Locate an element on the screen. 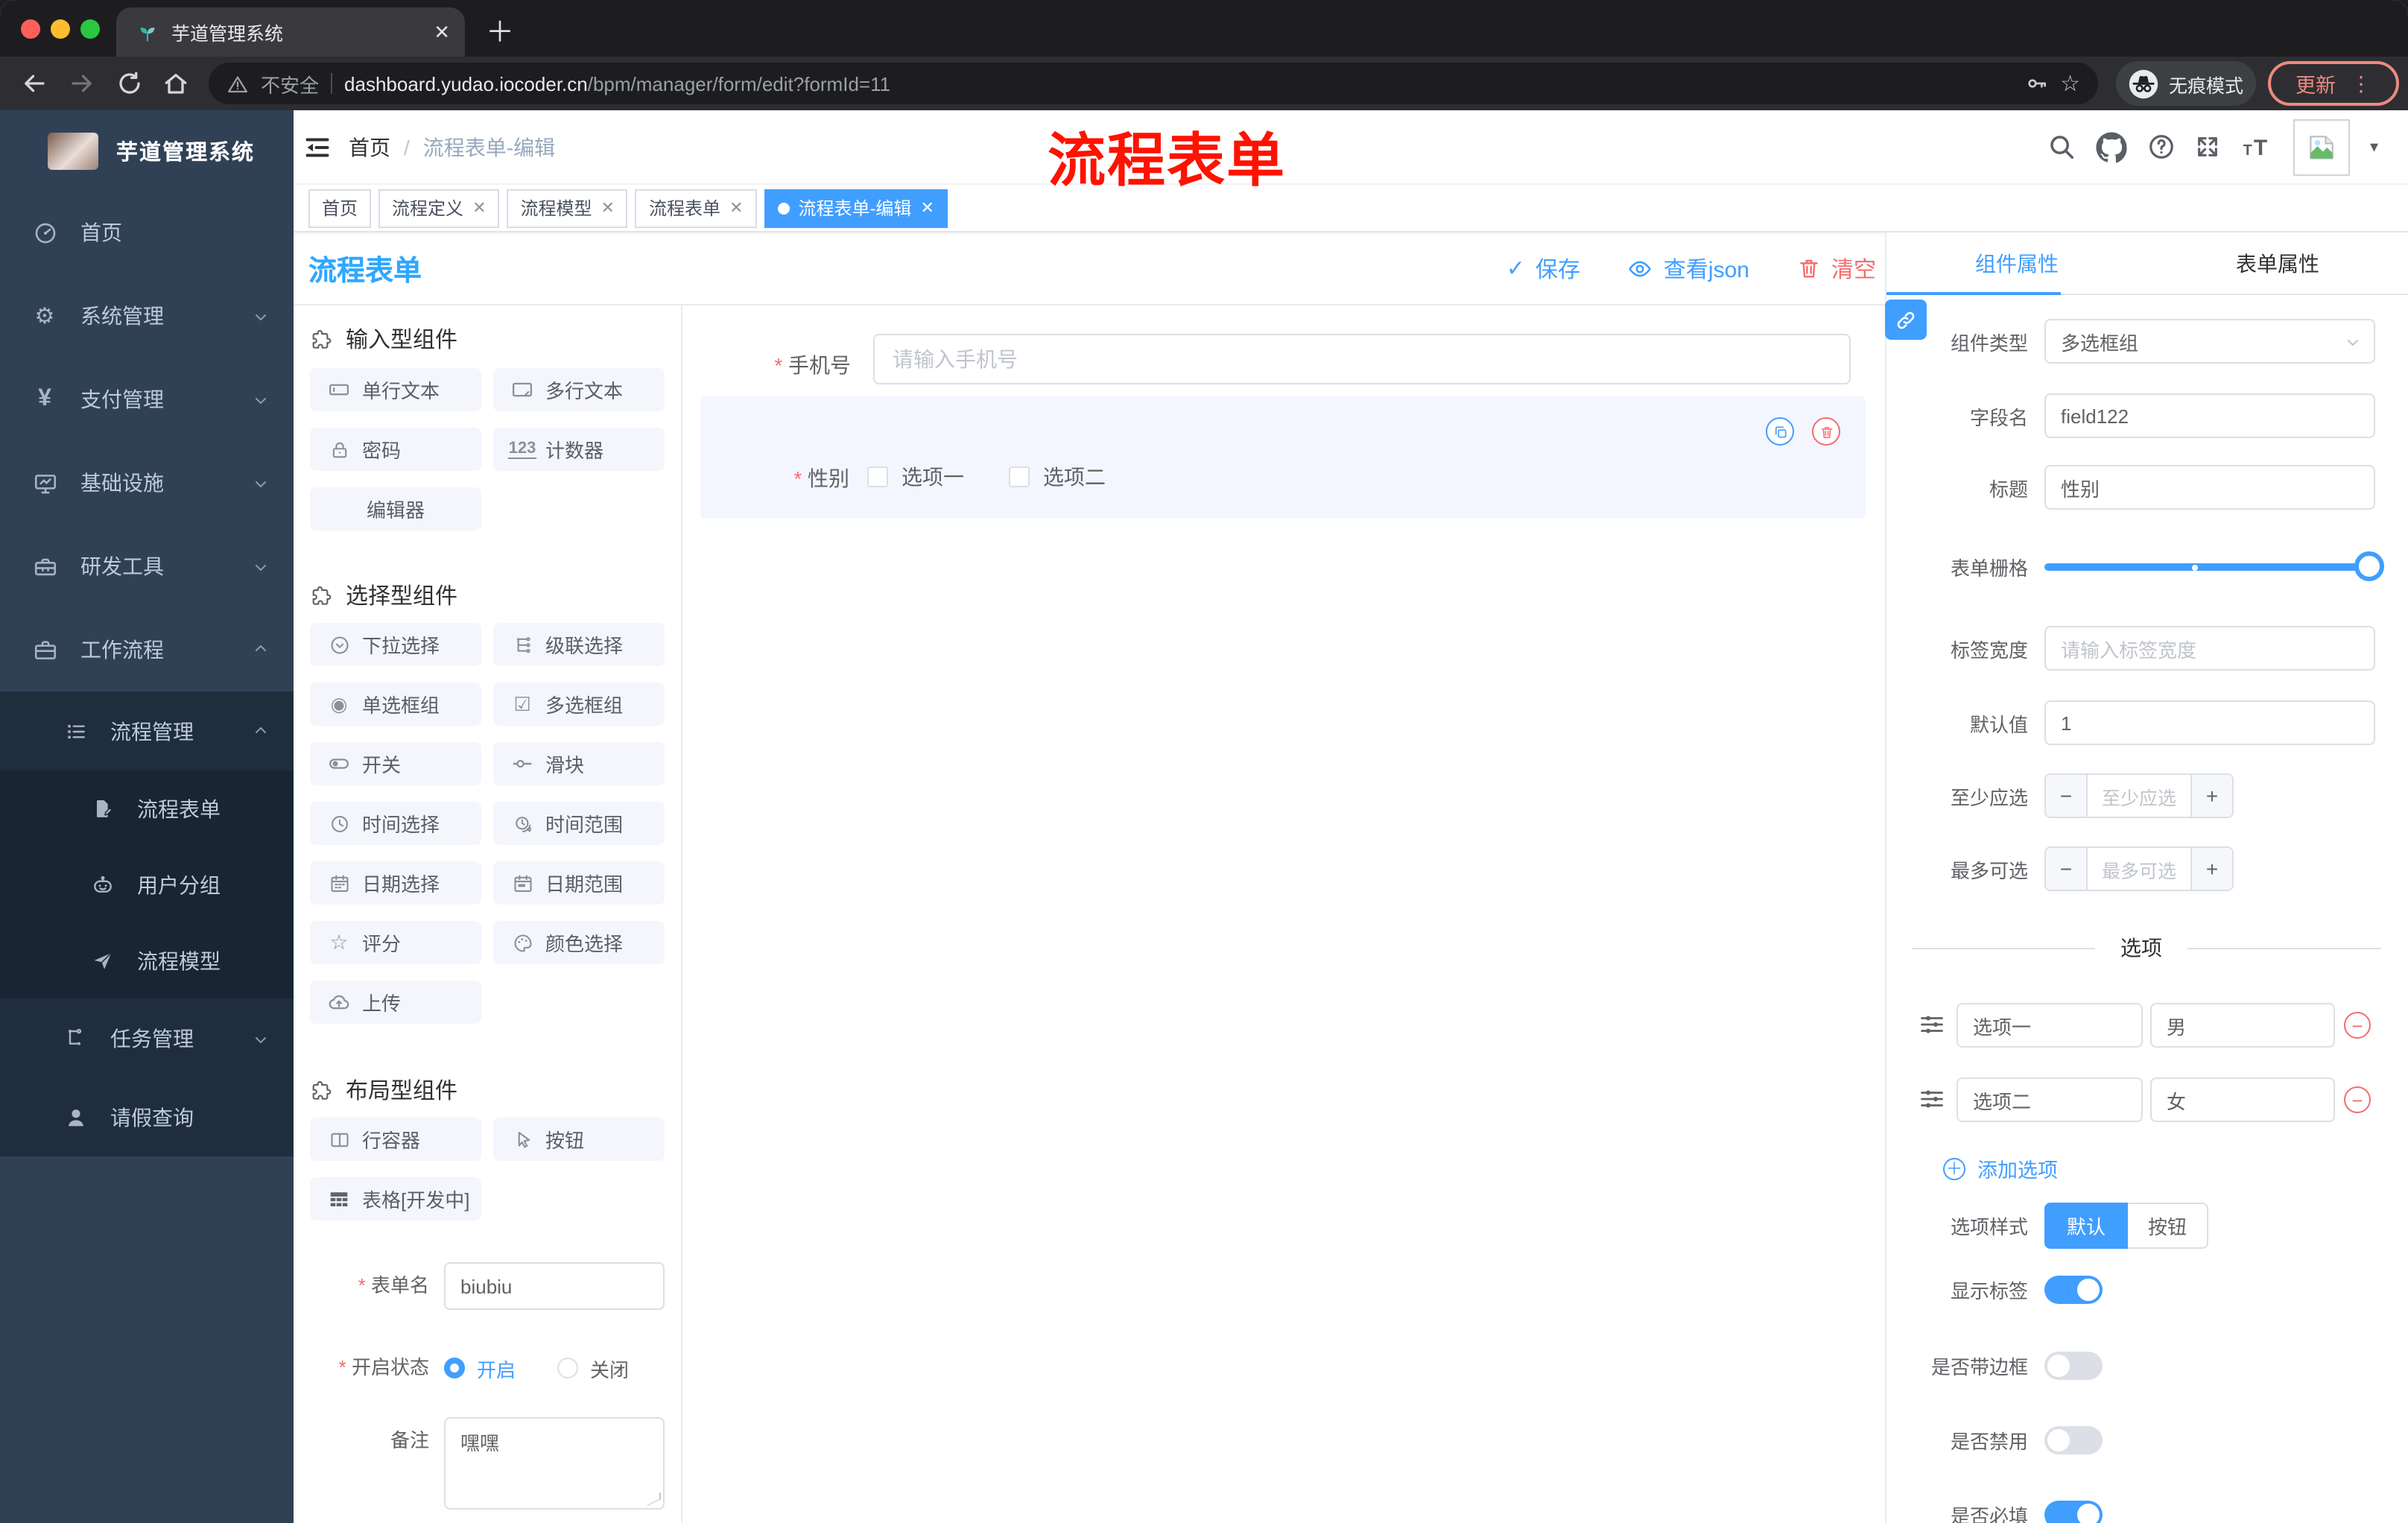 The height and width of the screenshot is (1523, 2408). form-name-input: biubiu is located at coordinates (554, 1286).